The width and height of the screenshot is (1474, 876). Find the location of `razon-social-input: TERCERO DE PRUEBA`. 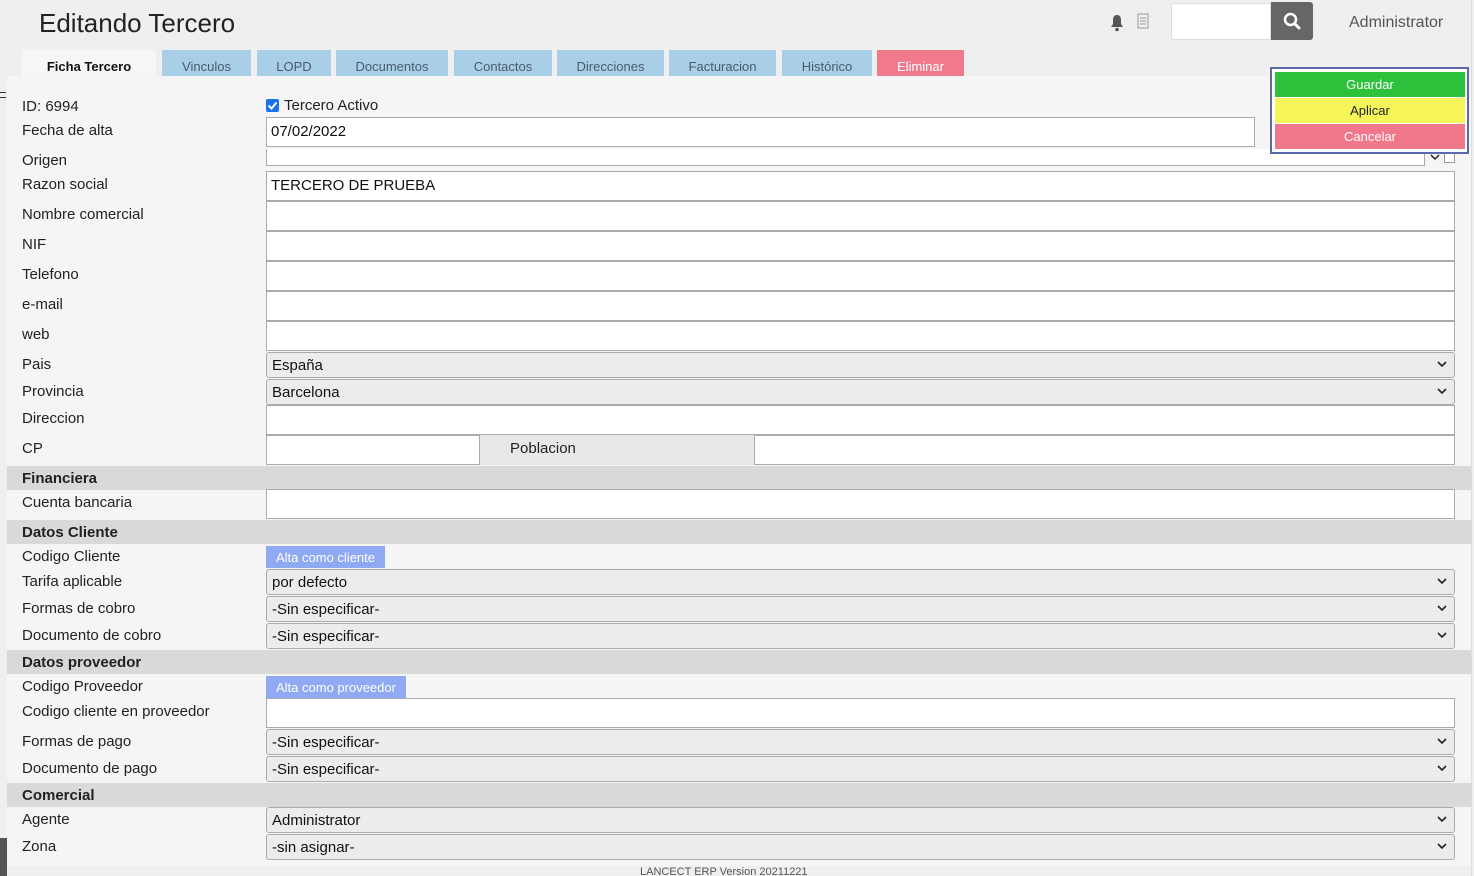

razon-social-input: TERCERO DE PRUEBA is located at coordinates (860, 186).